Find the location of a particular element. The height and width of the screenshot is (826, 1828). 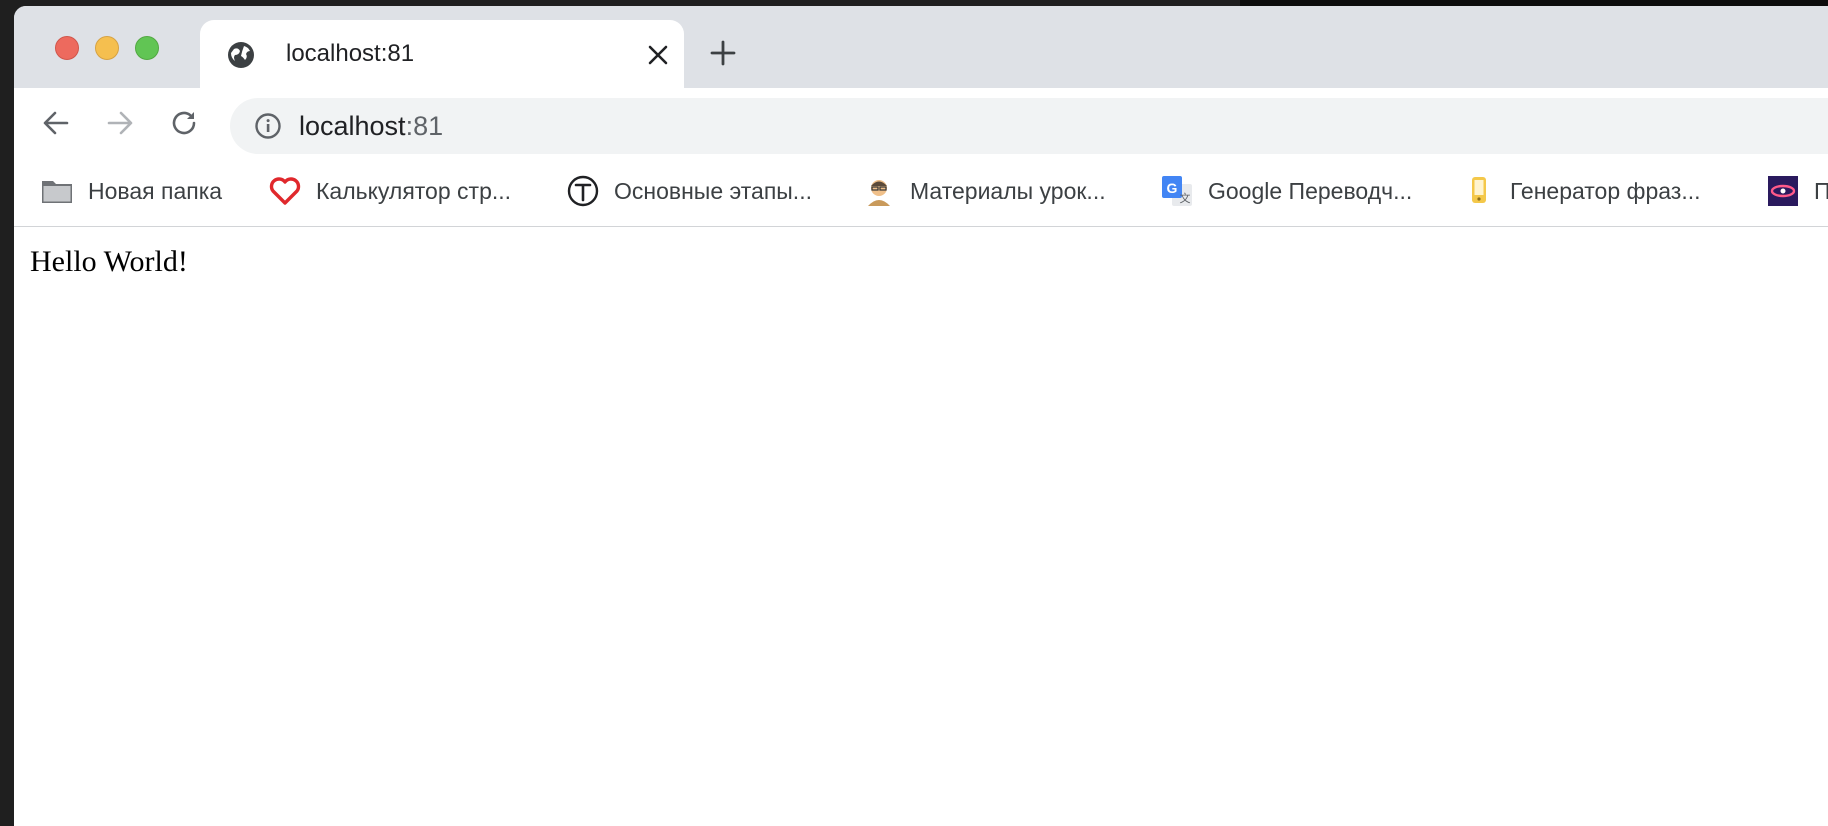

browser-toolbar: localhost:81 is located at coordinates (921, 121).